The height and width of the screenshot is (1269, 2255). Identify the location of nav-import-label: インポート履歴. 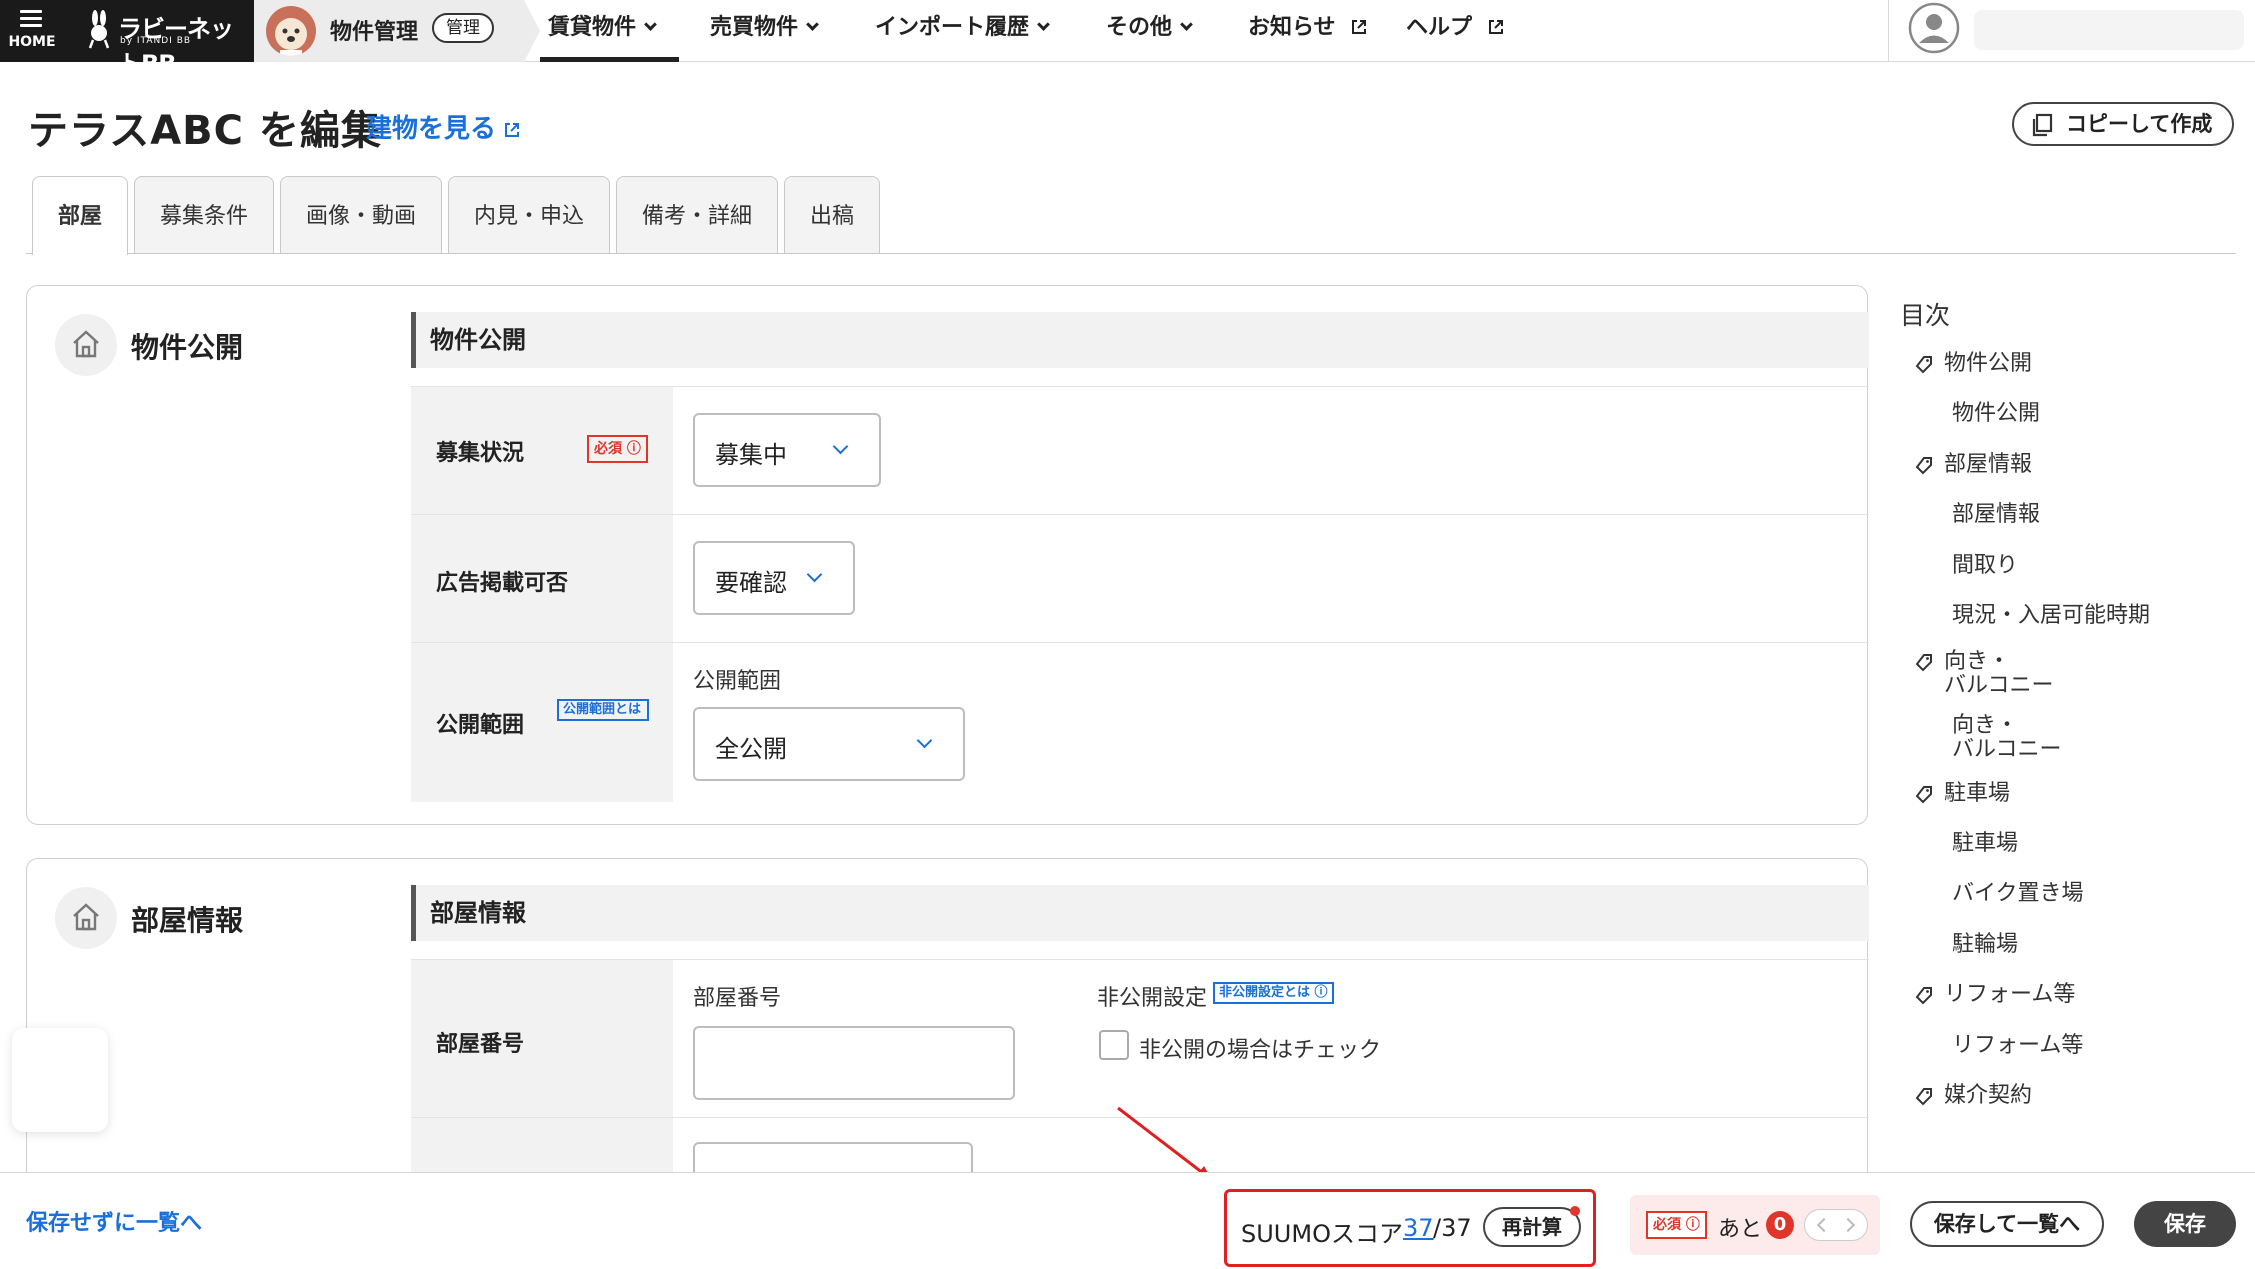
(952, 27).